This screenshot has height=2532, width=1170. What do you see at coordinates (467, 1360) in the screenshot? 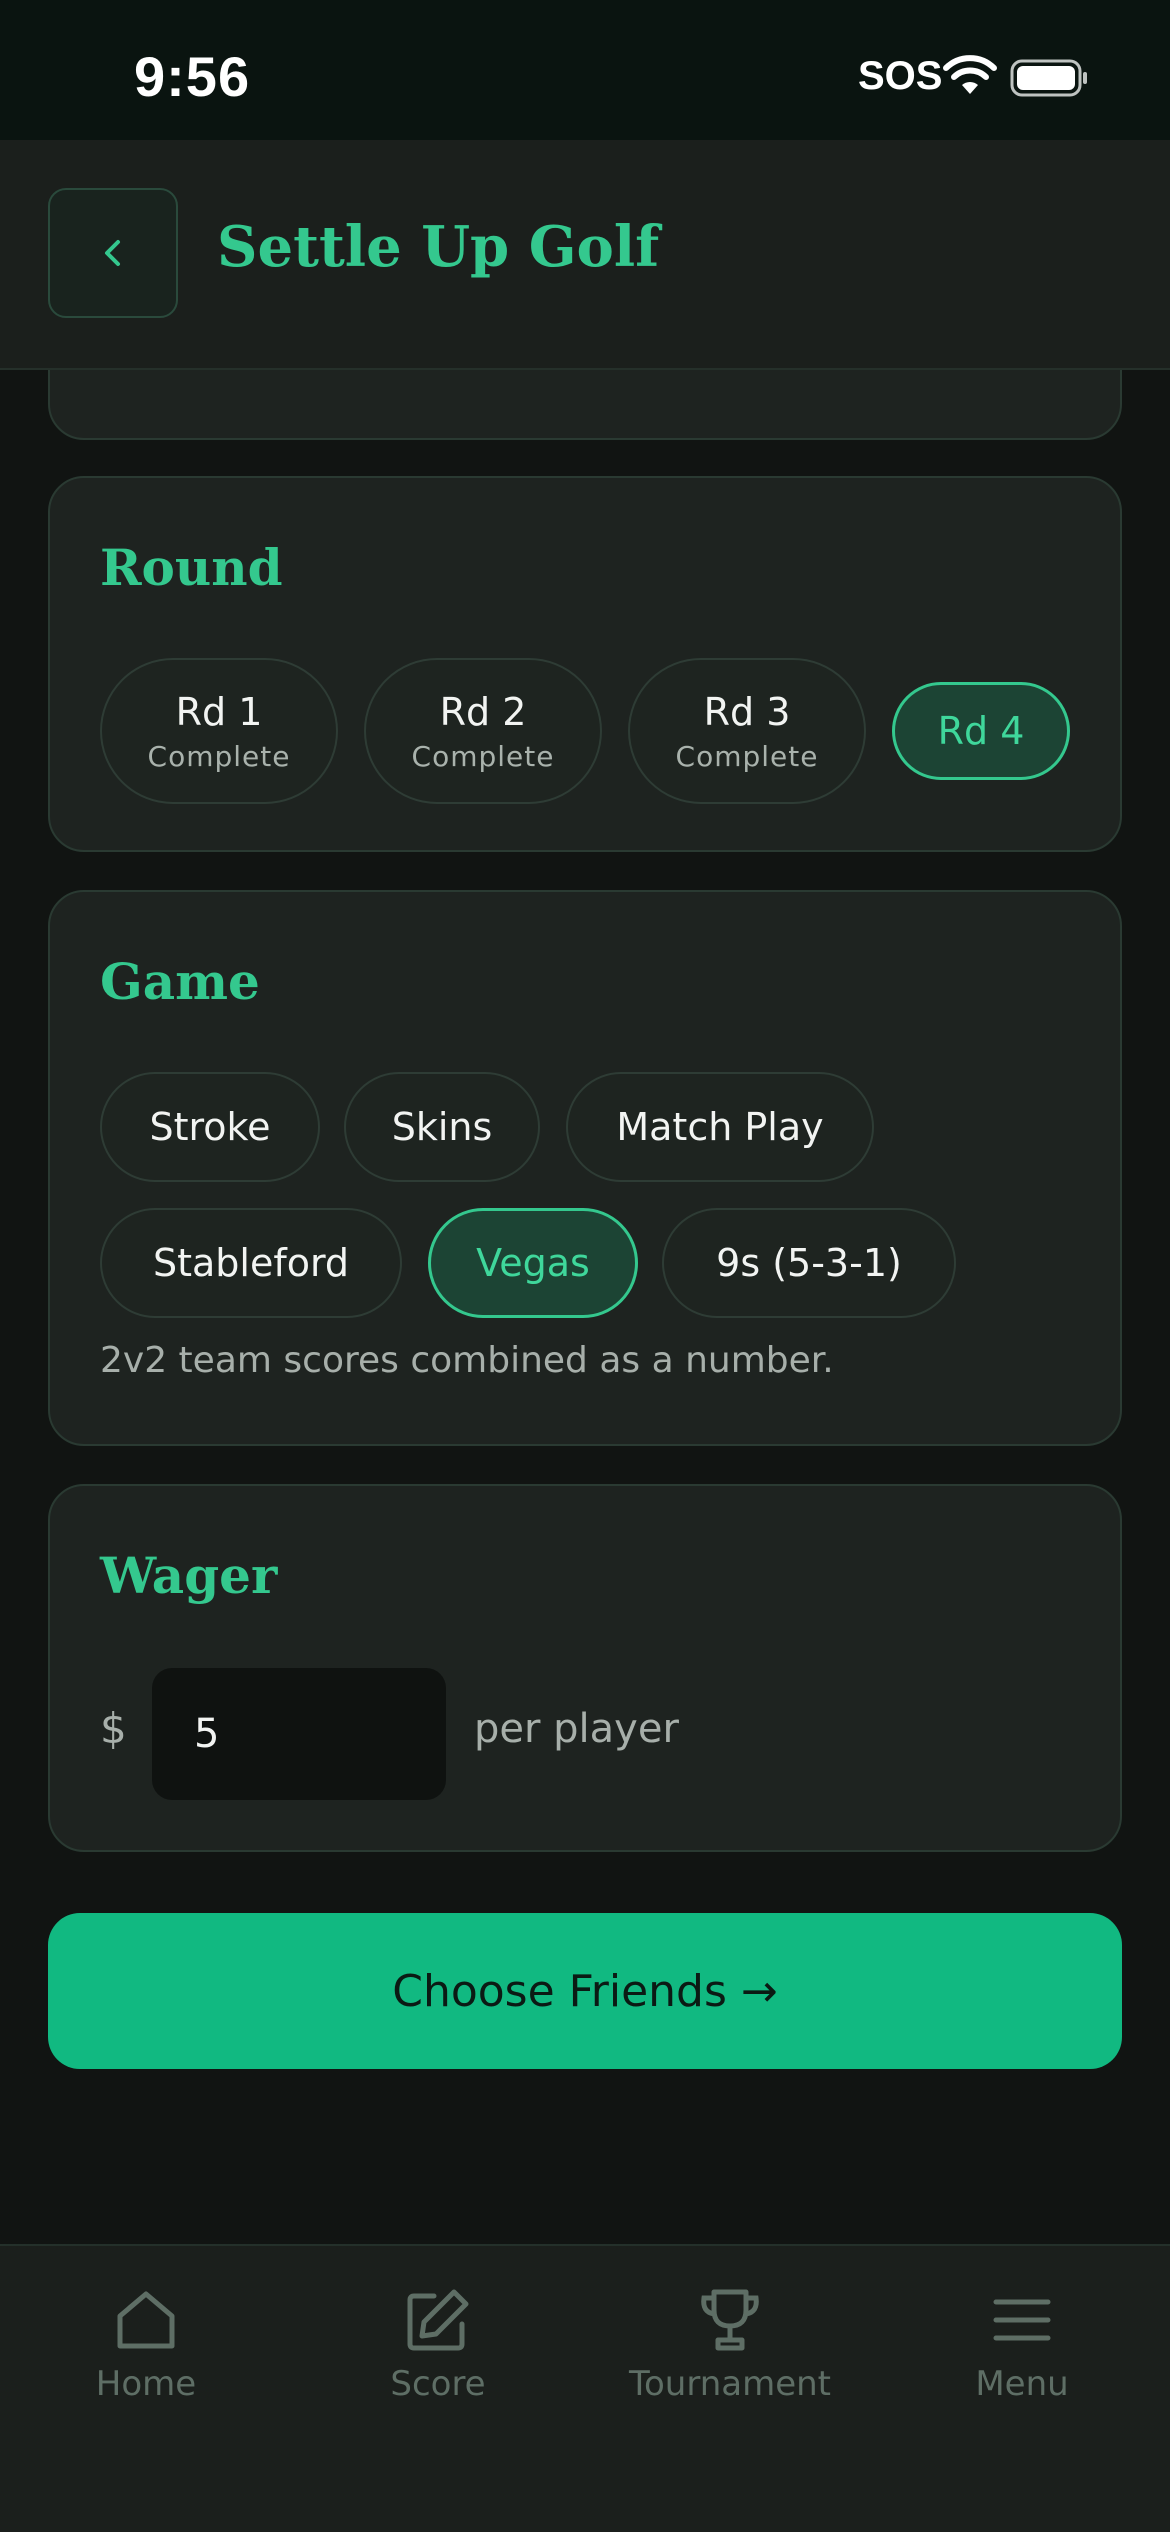
I see `game-description: 2v2 team scores combined as a number.` at bounding box center [467, 1360].